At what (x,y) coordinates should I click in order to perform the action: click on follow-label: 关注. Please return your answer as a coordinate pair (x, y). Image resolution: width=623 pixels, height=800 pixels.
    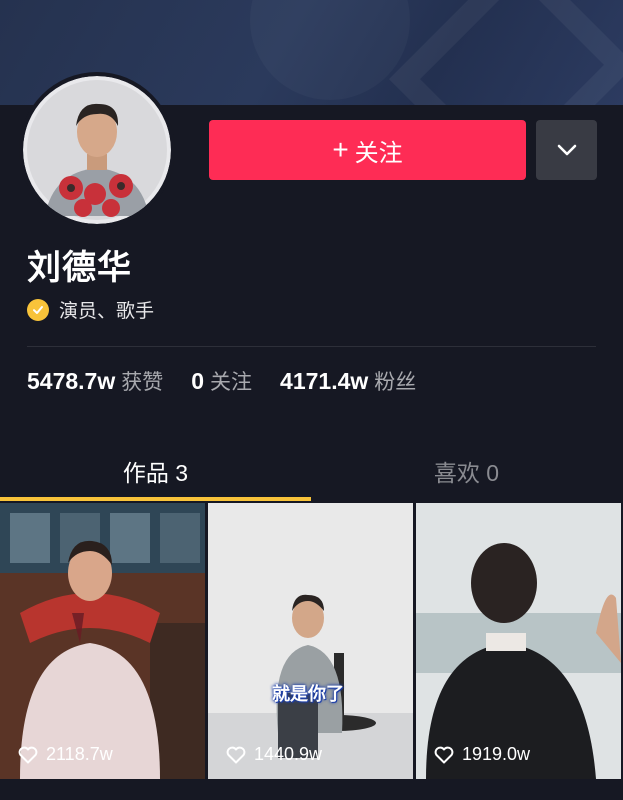
    Looking at the image, I should click on (378, 153).